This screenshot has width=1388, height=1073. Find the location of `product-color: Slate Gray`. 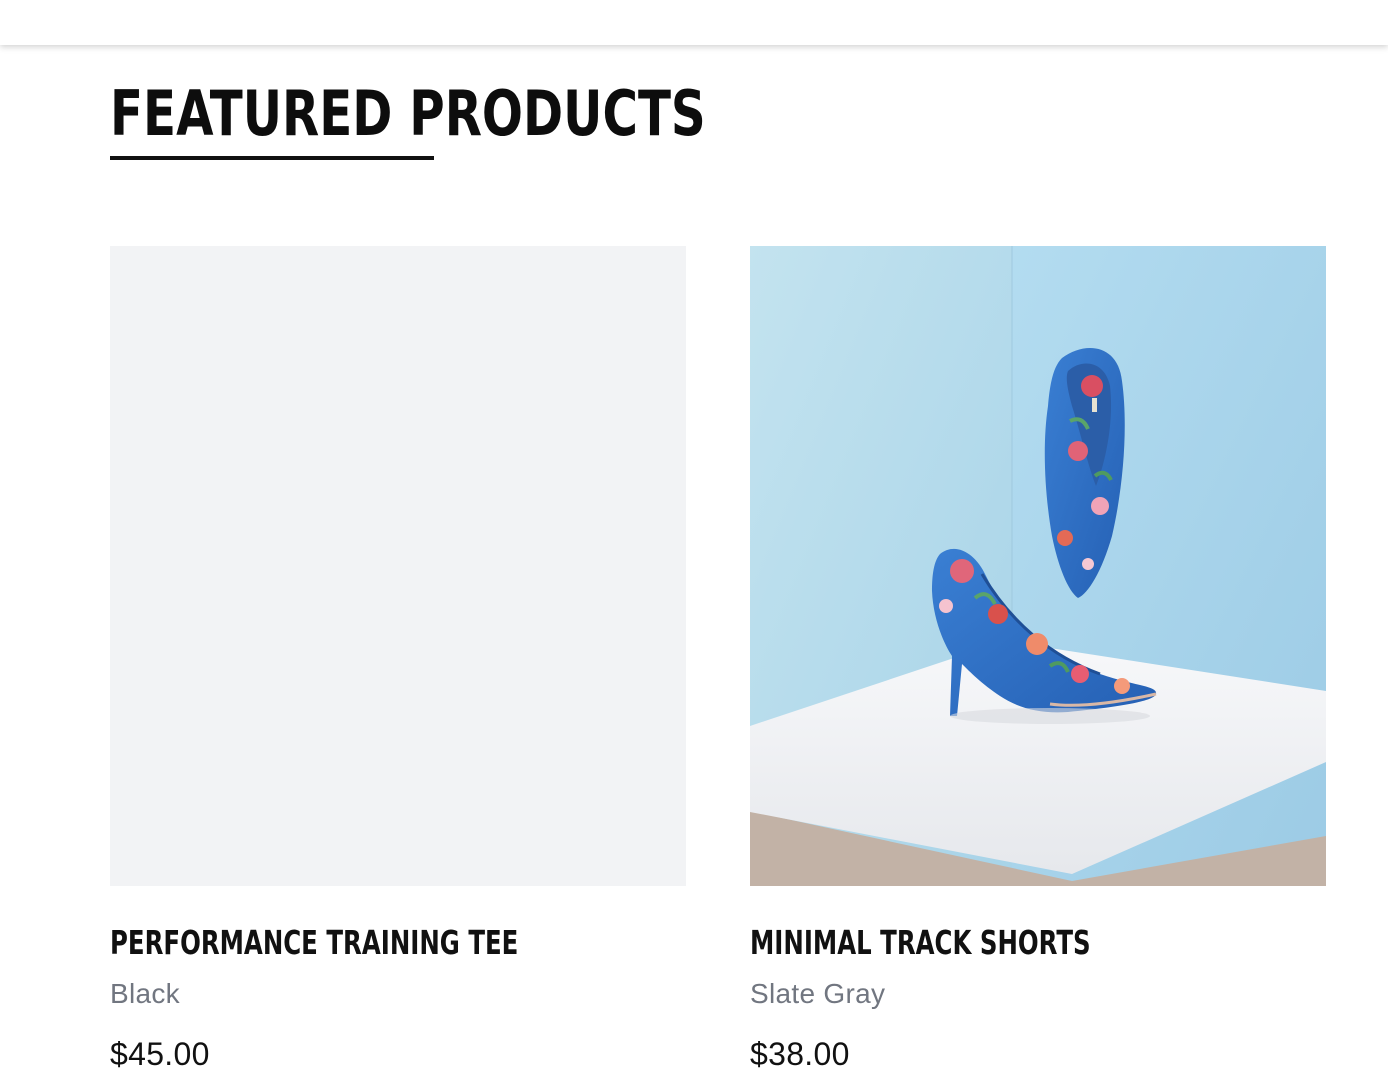

product-color: Slate Gray is located at coordinates (818, 993).